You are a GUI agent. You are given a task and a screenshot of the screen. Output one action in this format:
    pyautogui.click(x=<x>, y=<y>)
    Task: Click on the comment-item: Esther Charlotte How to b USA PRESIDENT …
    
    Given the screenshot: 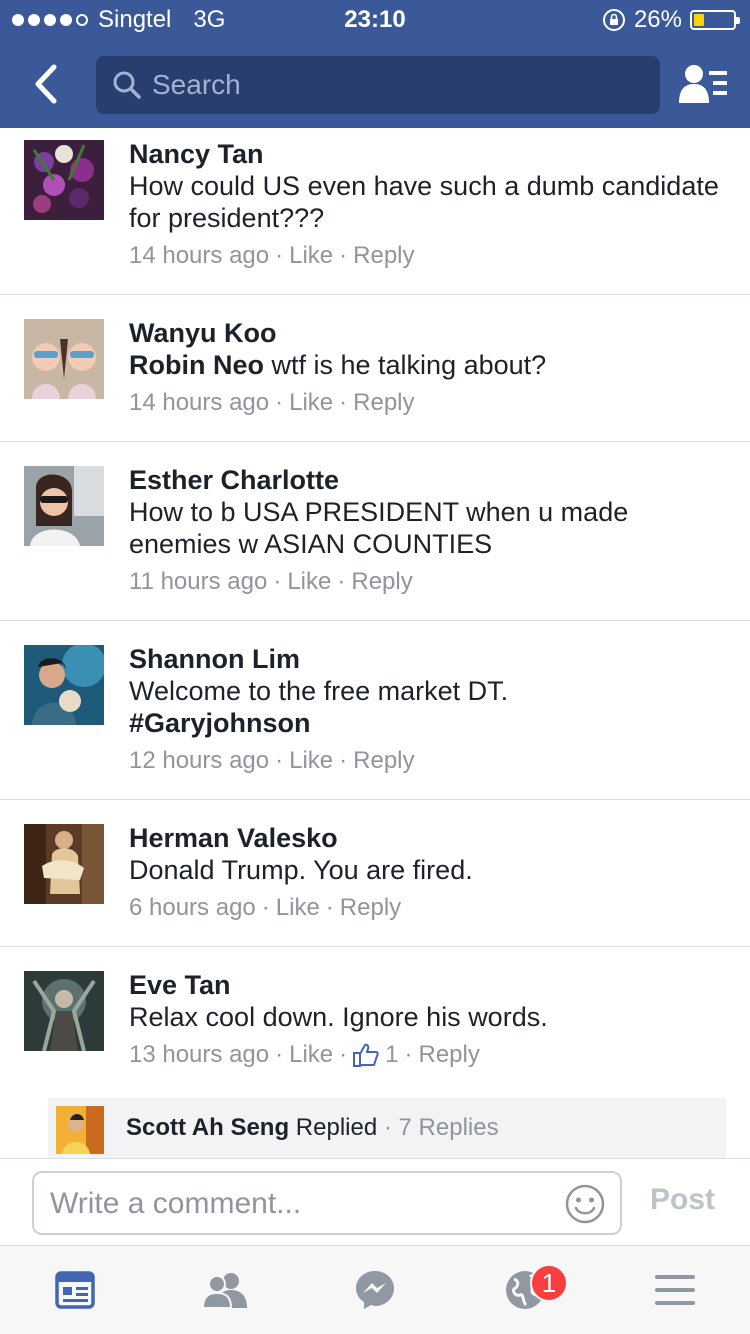 What is the action you would take?
    pyautogui.click(x=375, y=531)
    